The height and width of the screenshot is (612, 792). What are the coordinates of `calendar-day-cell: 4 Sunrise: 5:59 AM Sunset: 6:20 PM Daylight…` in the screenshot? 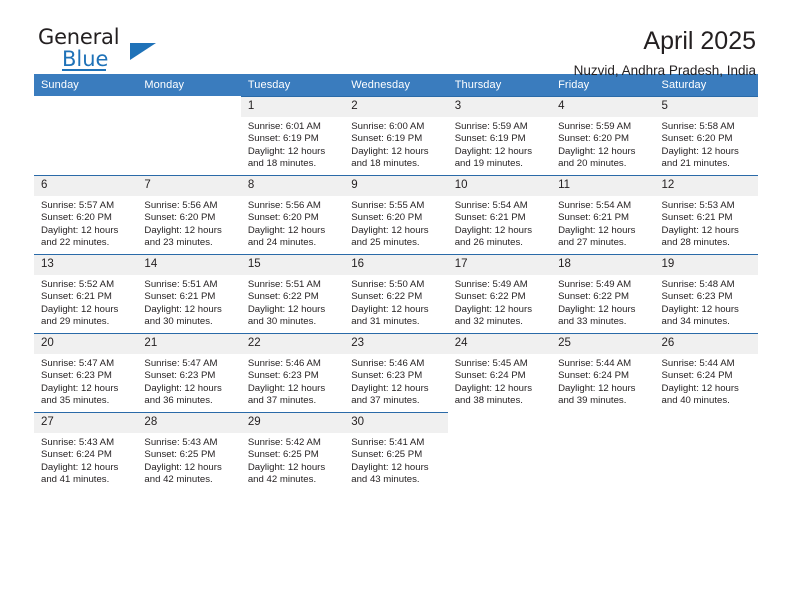 It's located at (603, 135).